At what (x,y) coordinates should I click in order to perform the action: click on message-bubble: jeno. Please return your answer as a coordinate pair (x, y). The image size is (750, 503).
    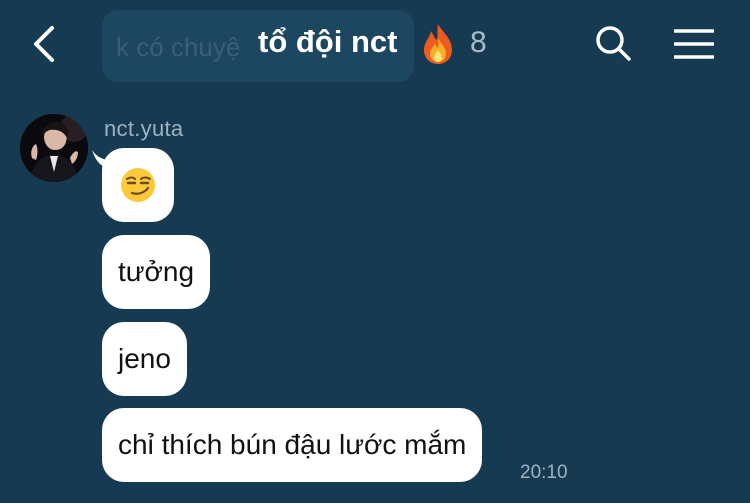
    Looking at the image, I should click on (144, 359).